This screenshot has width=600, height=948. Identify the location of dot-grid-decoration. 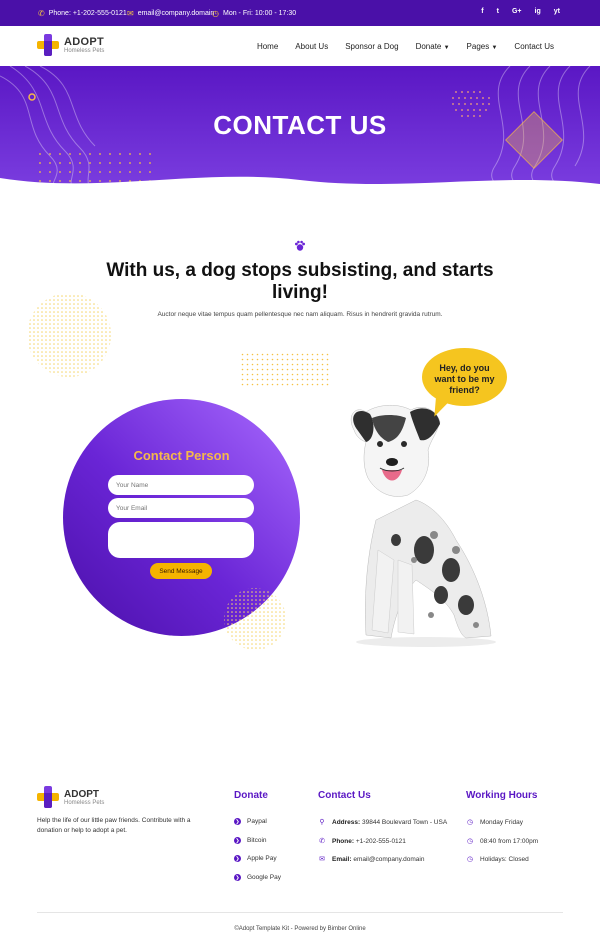
(285, 370).